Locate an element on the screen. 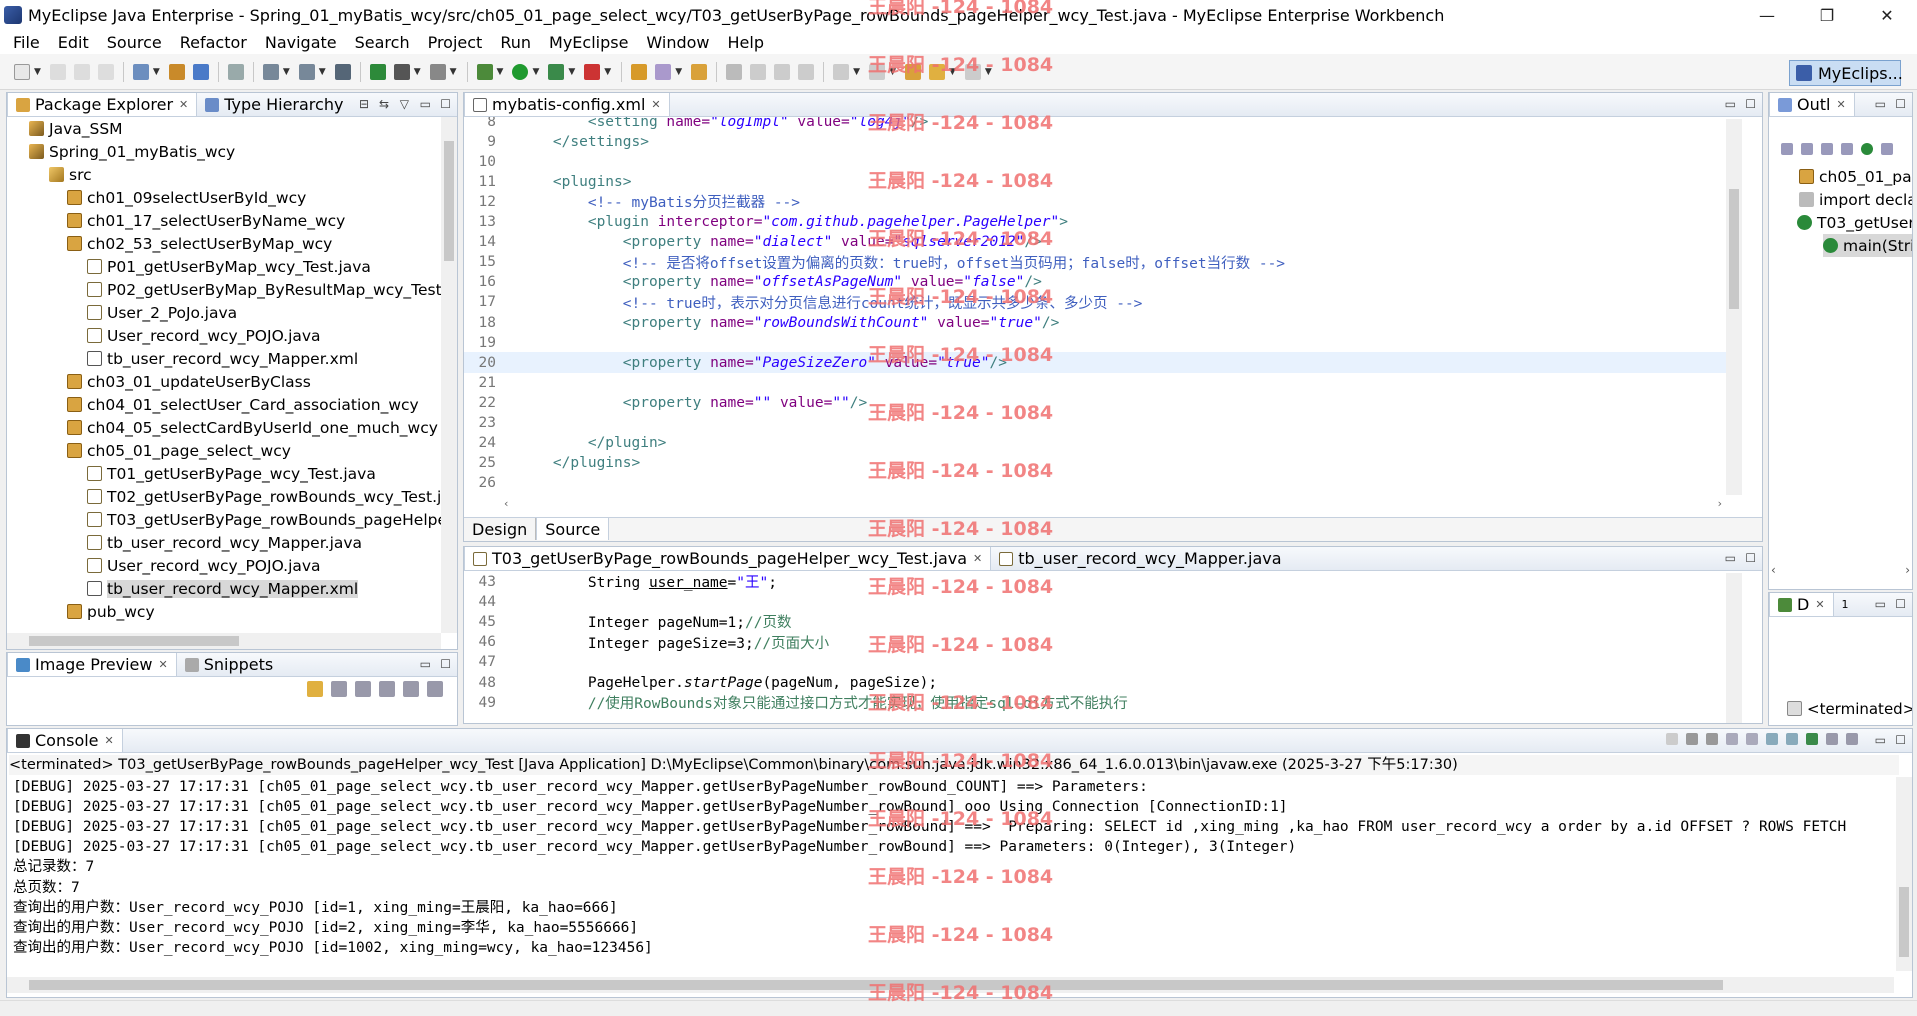 This screenshot has height=1016, width=1917. refresh-icon is located at coordinates (315, 689).